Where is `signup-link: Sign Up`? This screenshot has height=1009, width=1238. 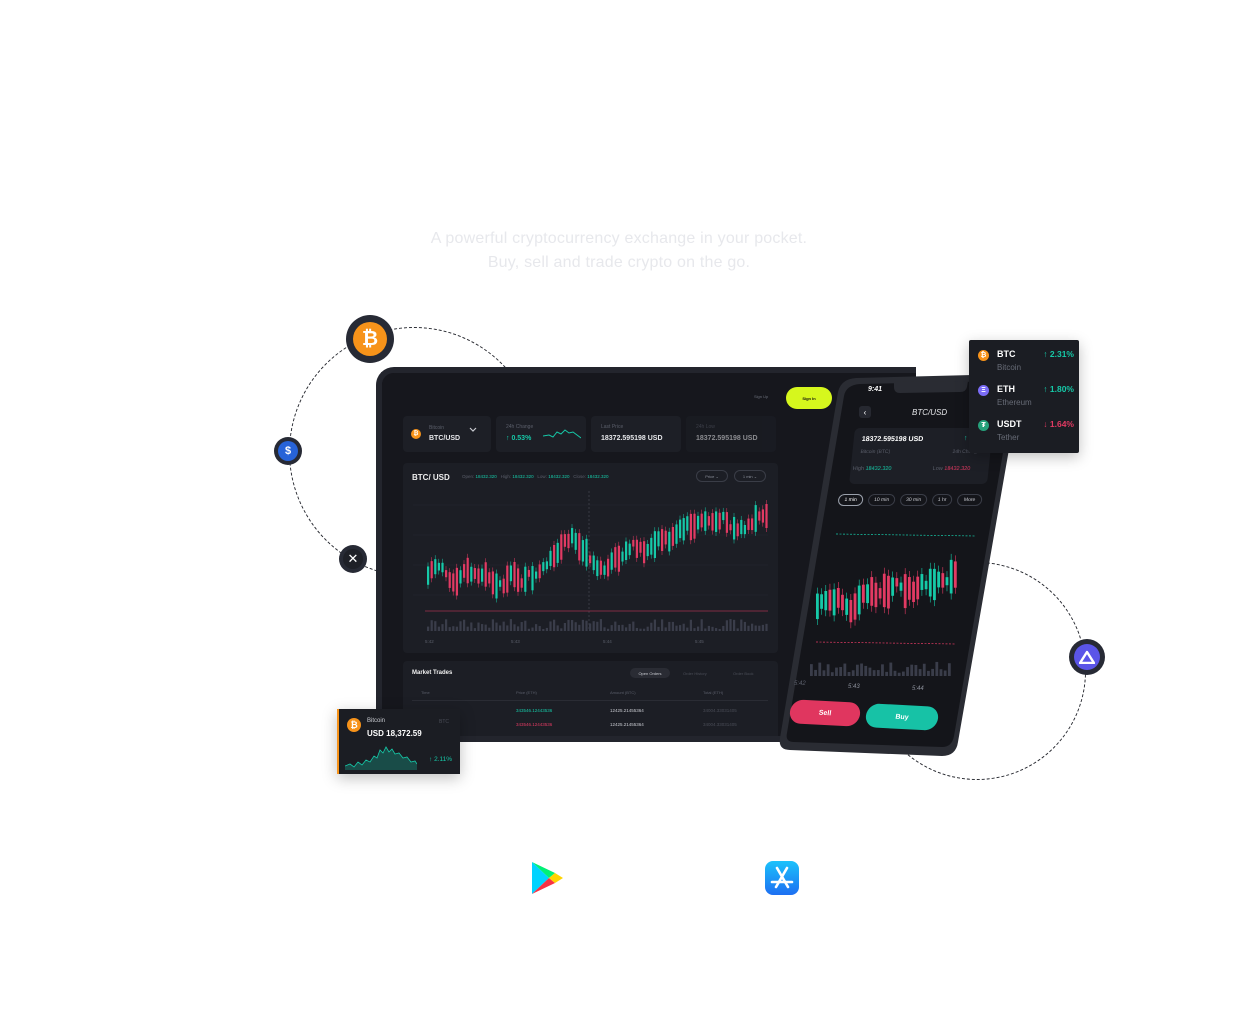
signup-link: Sign Up is located at coordinates (761, 396).